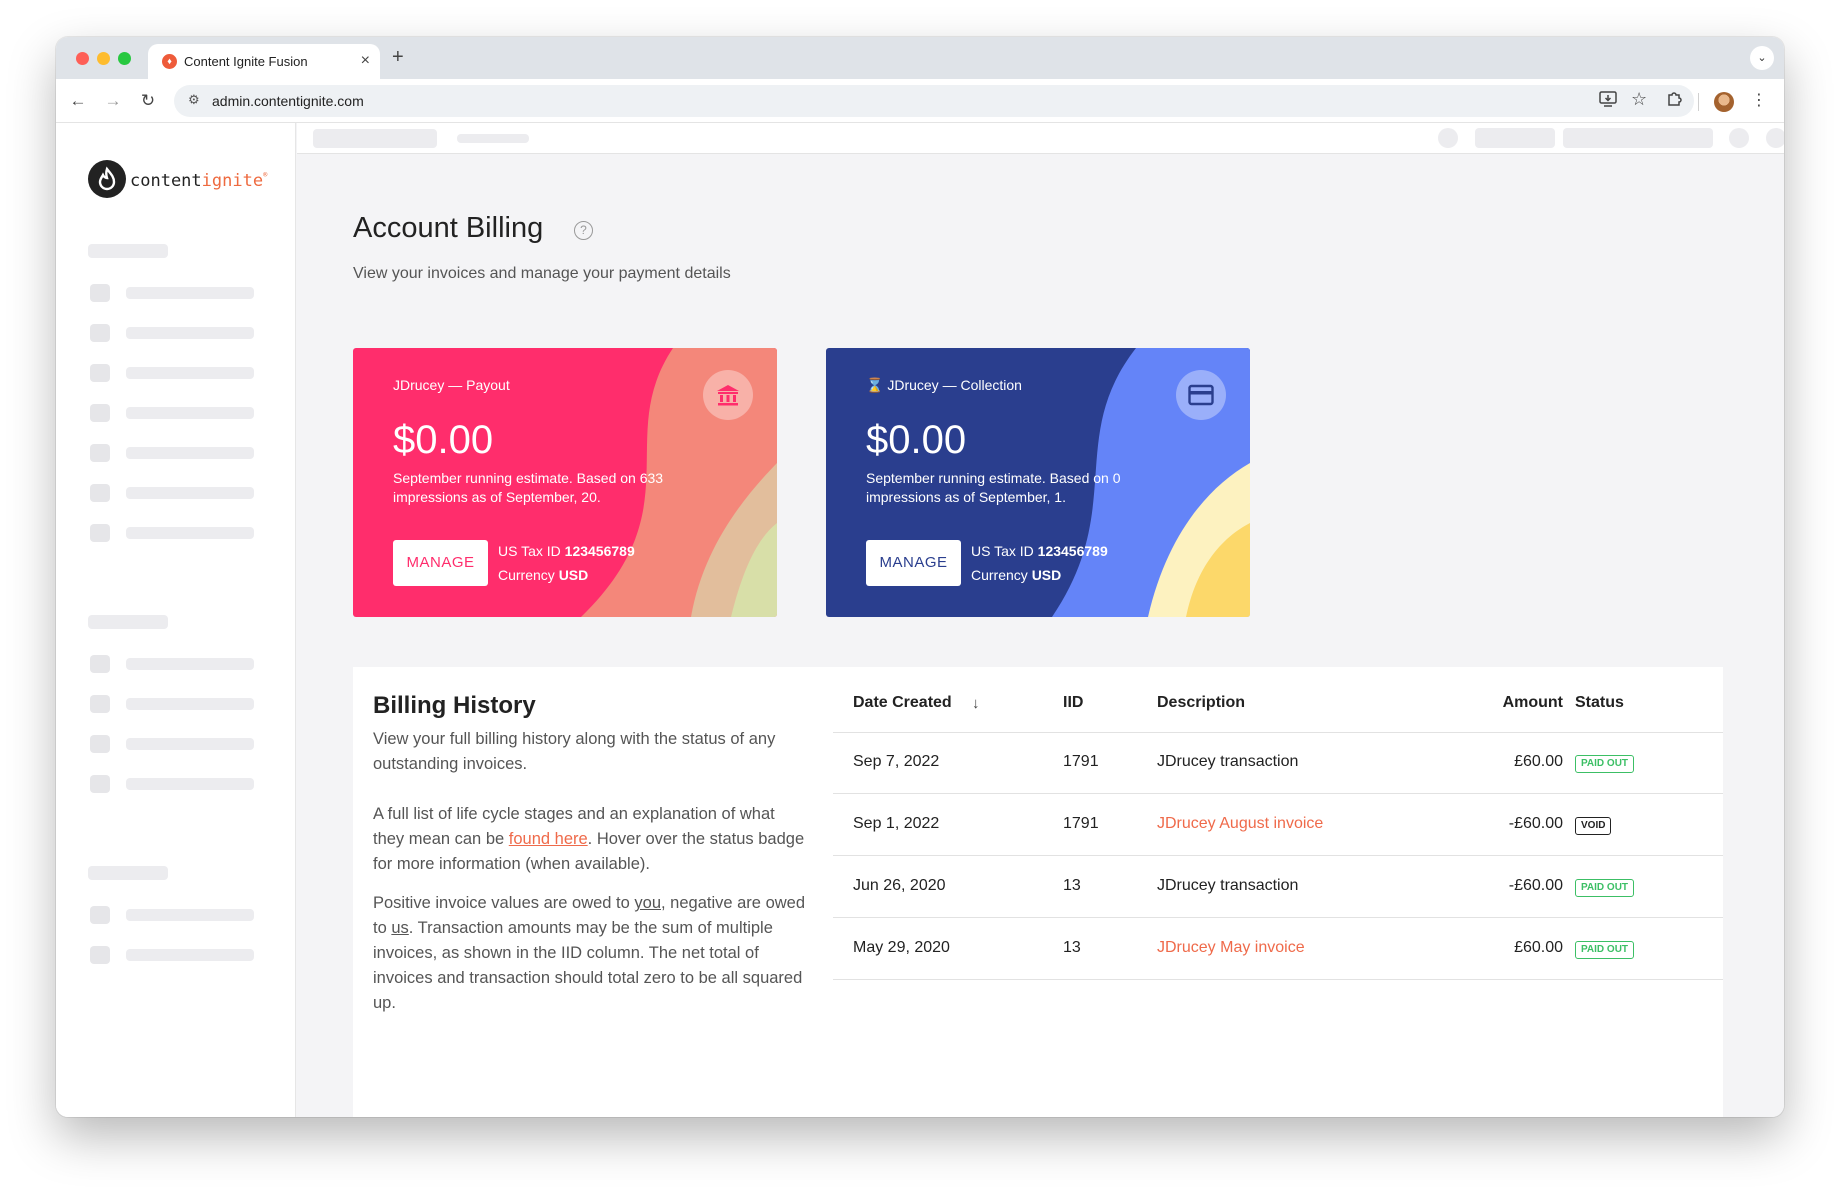  What do you see at coordinates (199, 181) in the screenshot?
I see `logo-wordmark: contentignite®` at bounding box center [199, 181].